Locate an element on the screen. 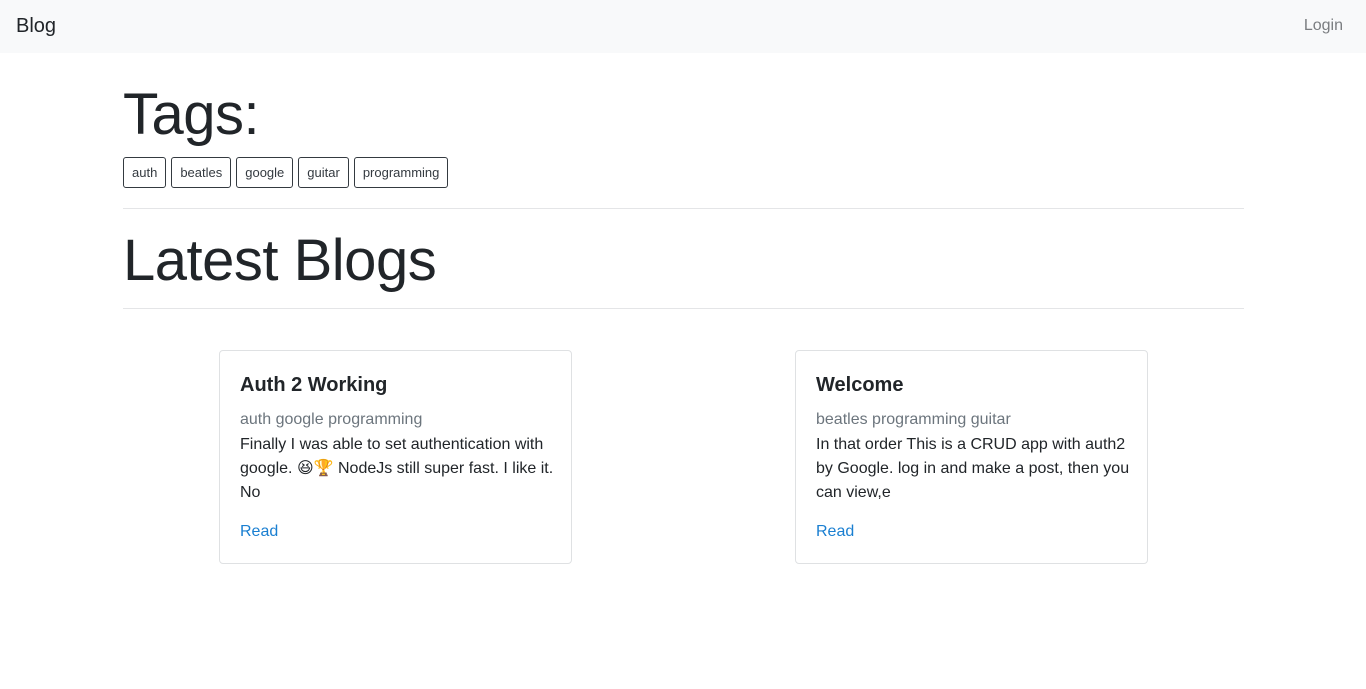  tags-heading: Tags: is located at coordinates (191, 114).